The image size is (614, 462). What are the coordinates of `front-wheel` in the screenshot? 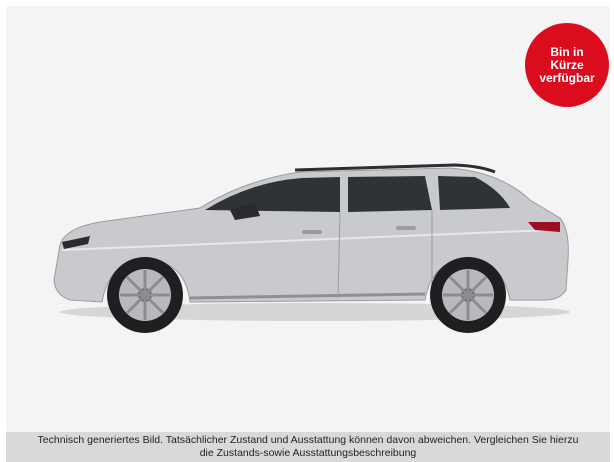 It's located at (145, 295).